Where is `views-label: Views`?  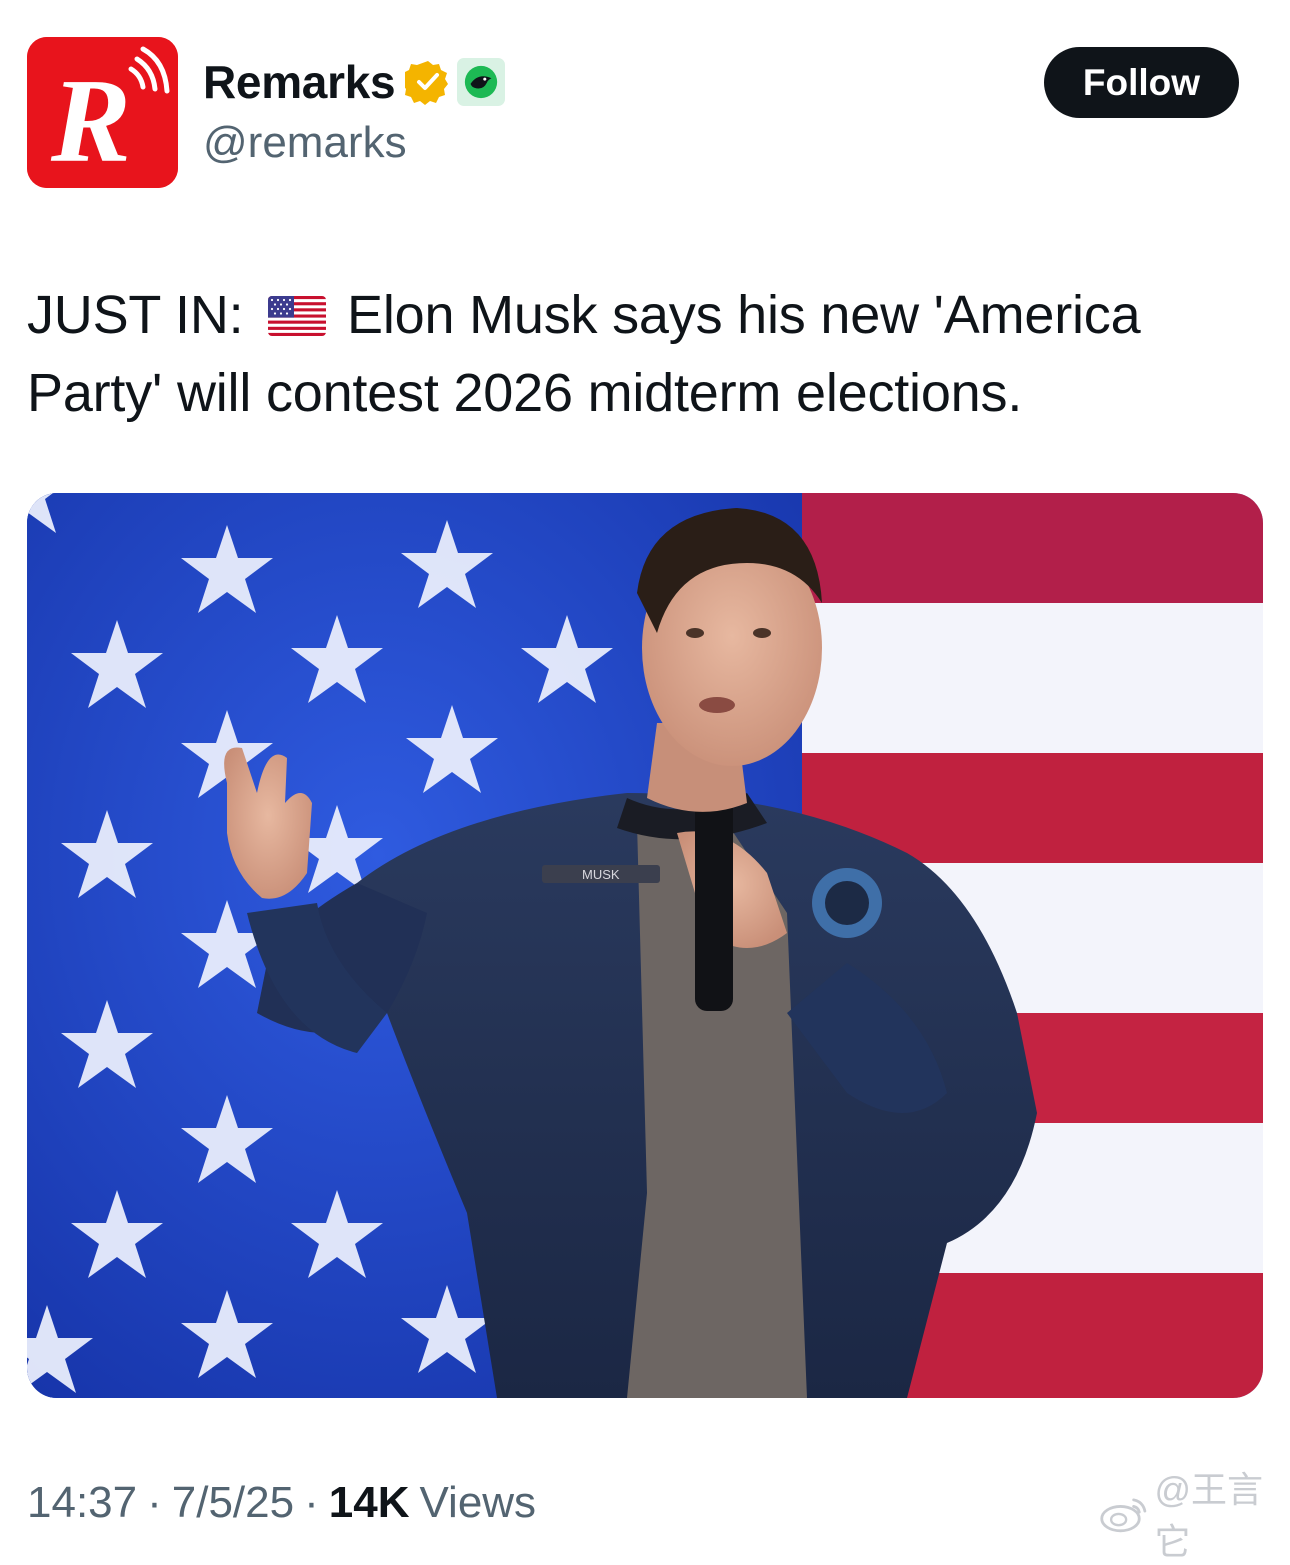 views-label: Views is located at coordinates (477, 1503).